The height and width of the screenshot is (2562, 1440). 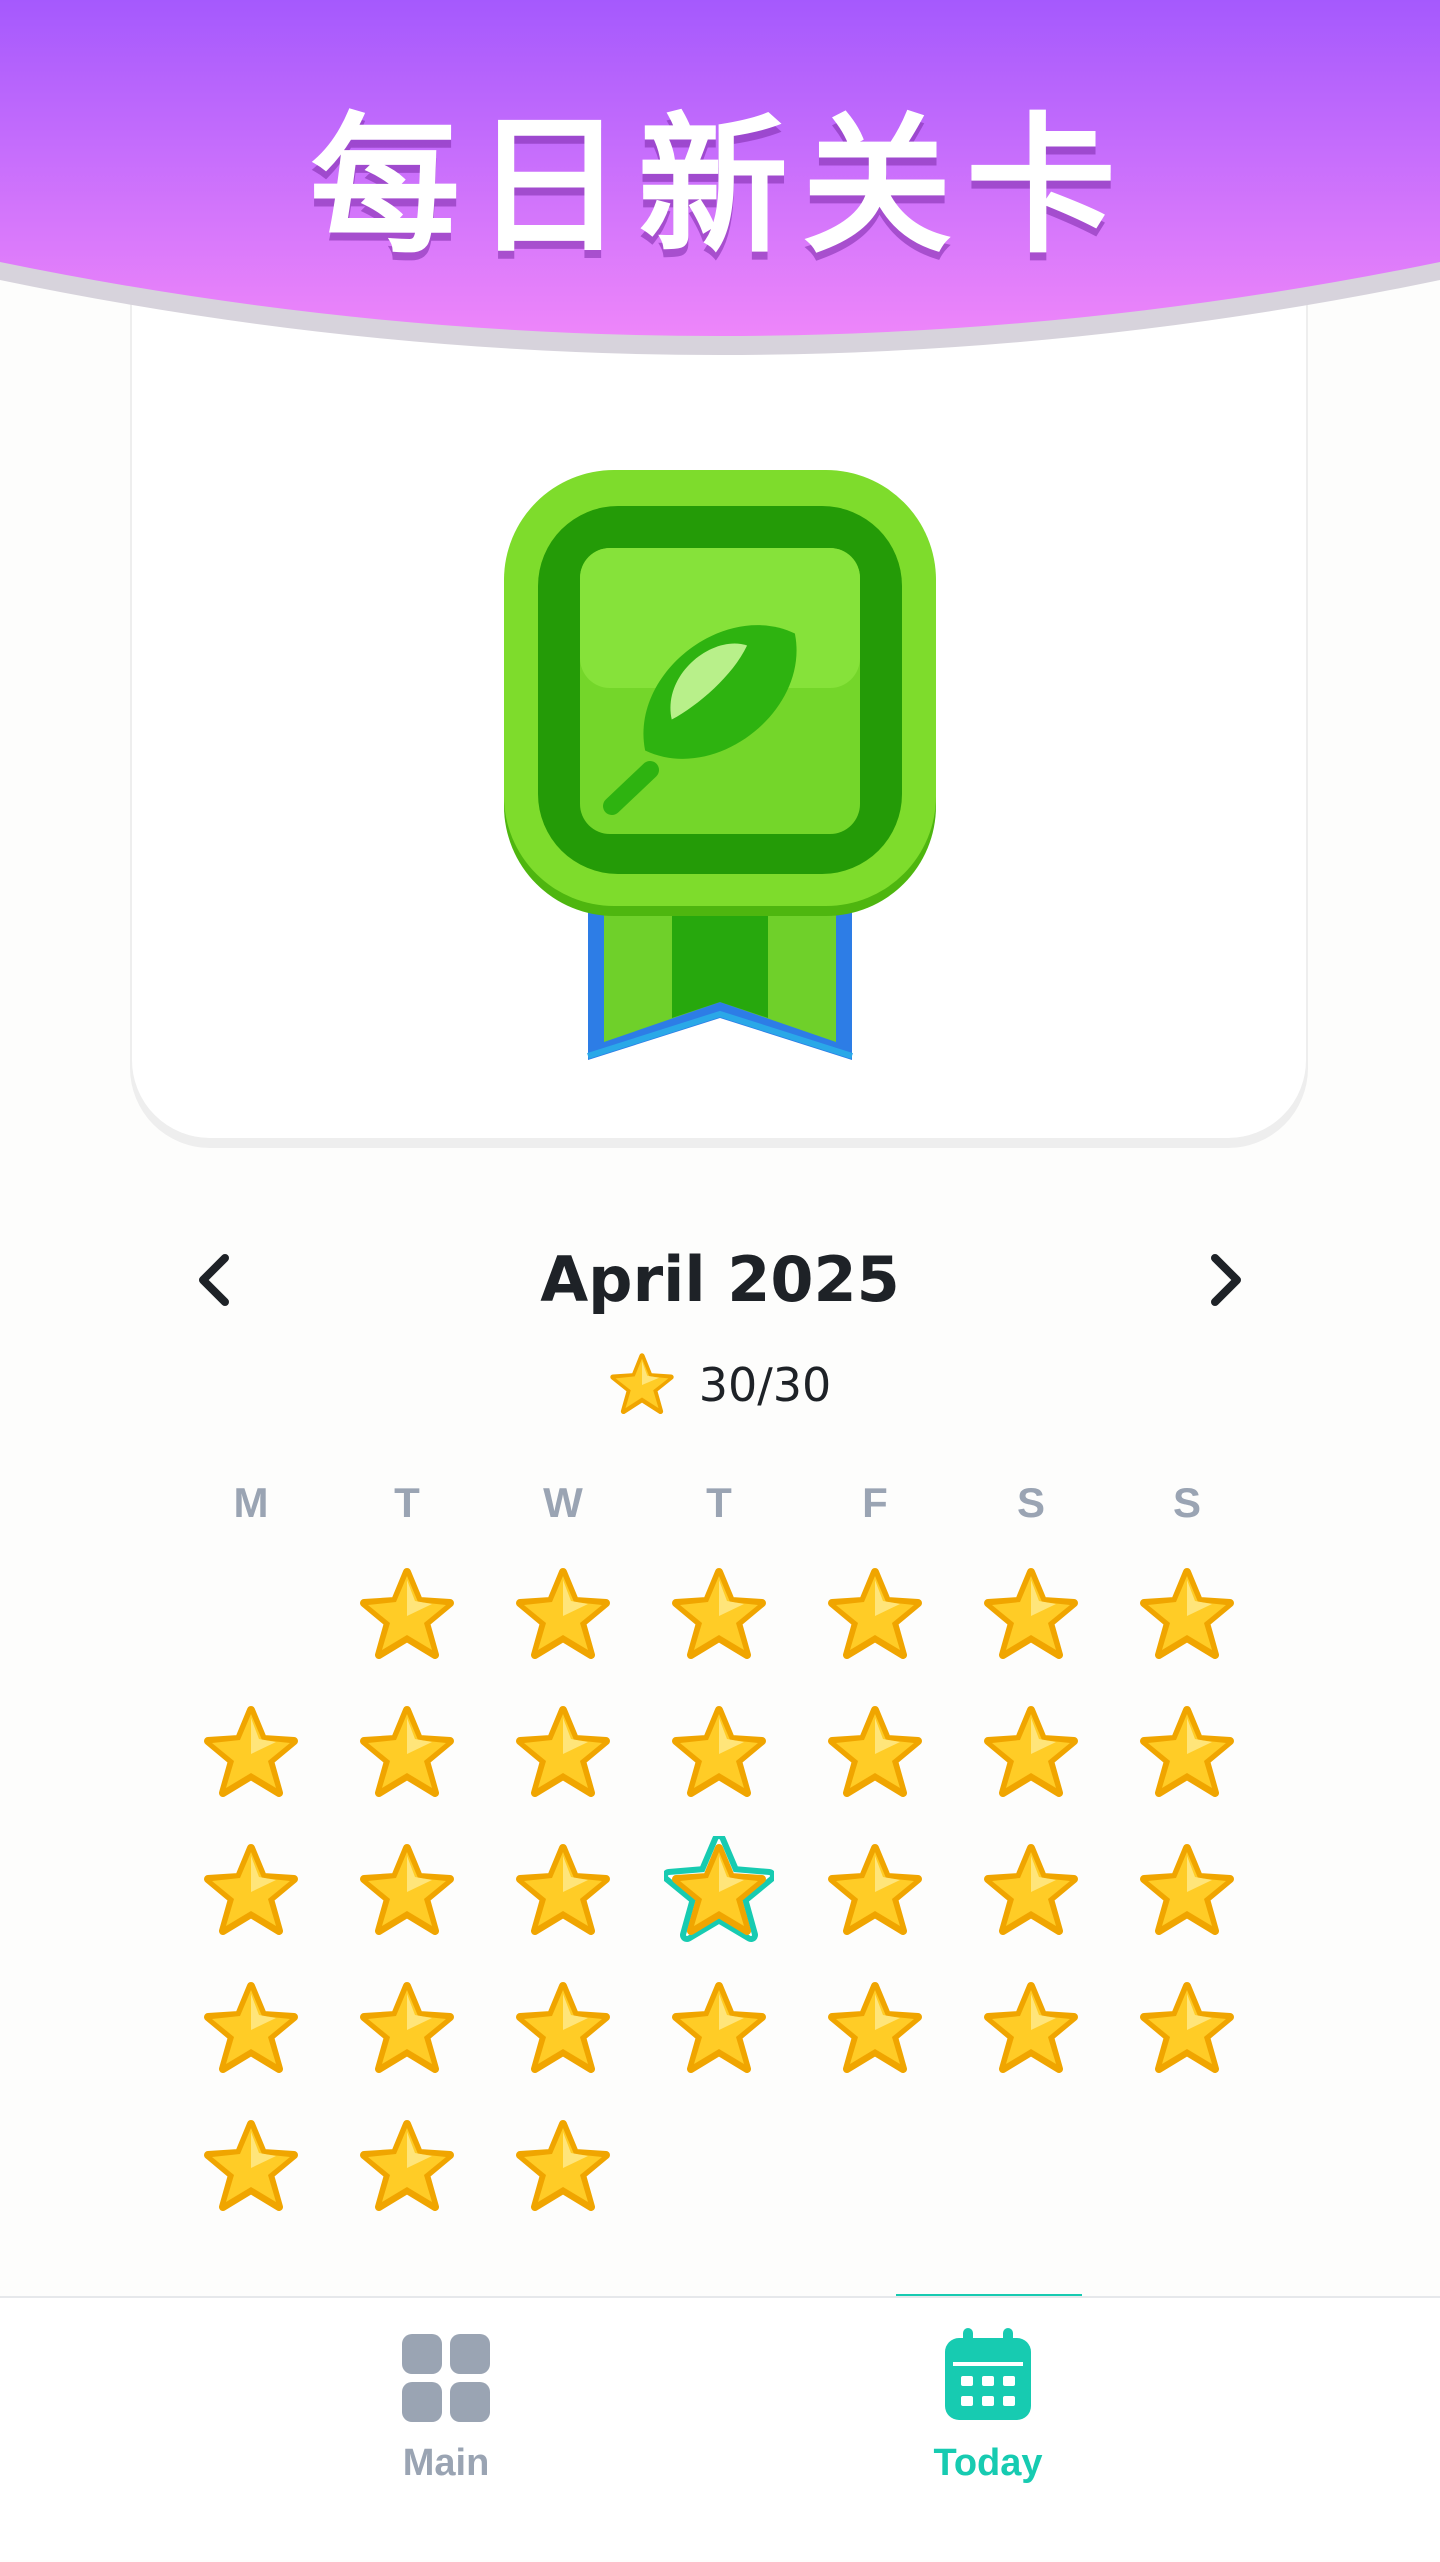 What do you see at coordinates (720, 2428) in the screenshot?
I see `bottom-navigation: Main Today` at bounding box center [720, 2428].